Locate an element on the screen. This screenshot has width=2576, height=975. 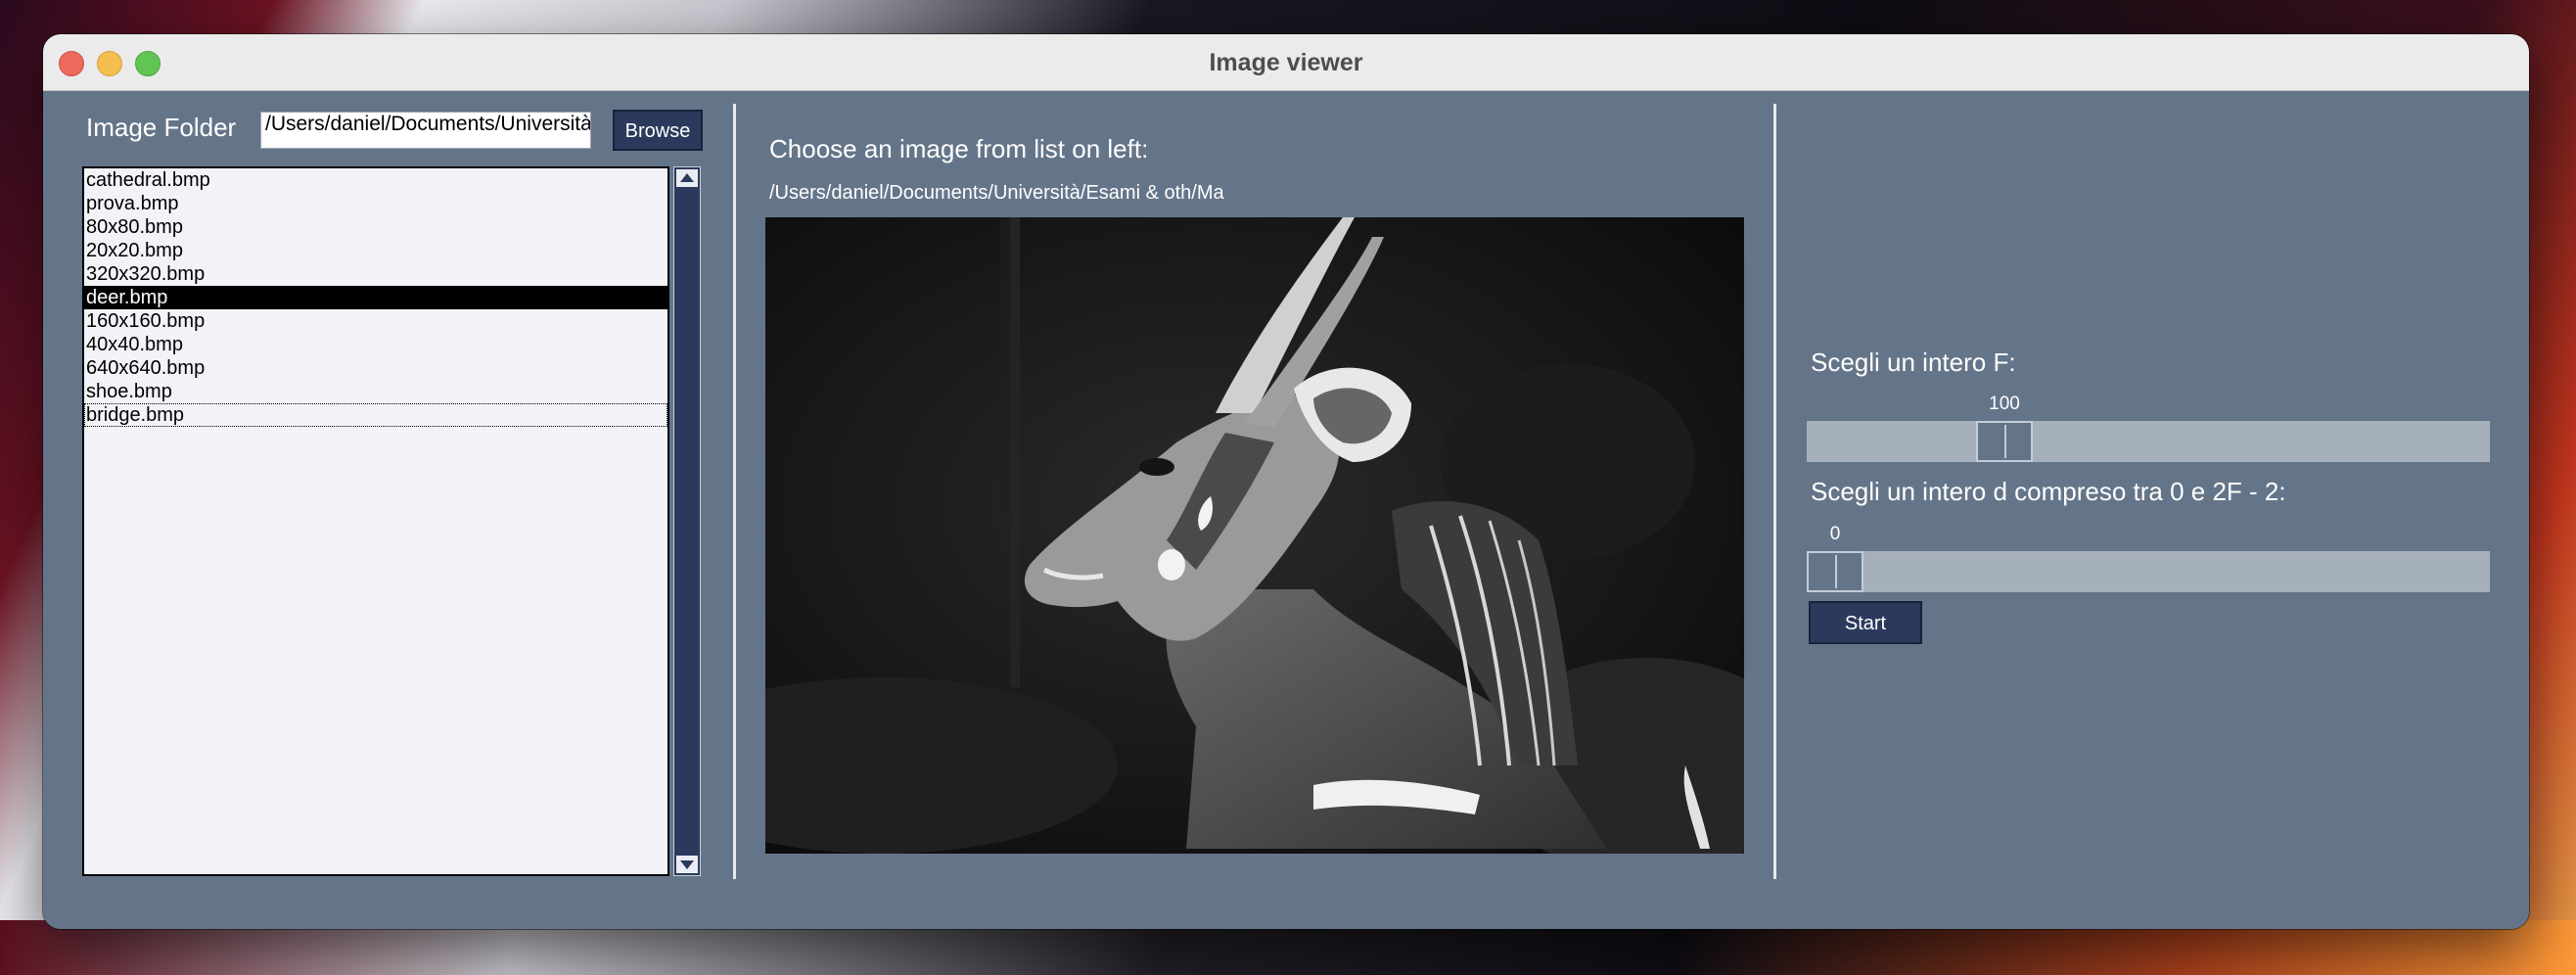
file-list-item: 80x80.bmp is located at coordinates (376, 227).